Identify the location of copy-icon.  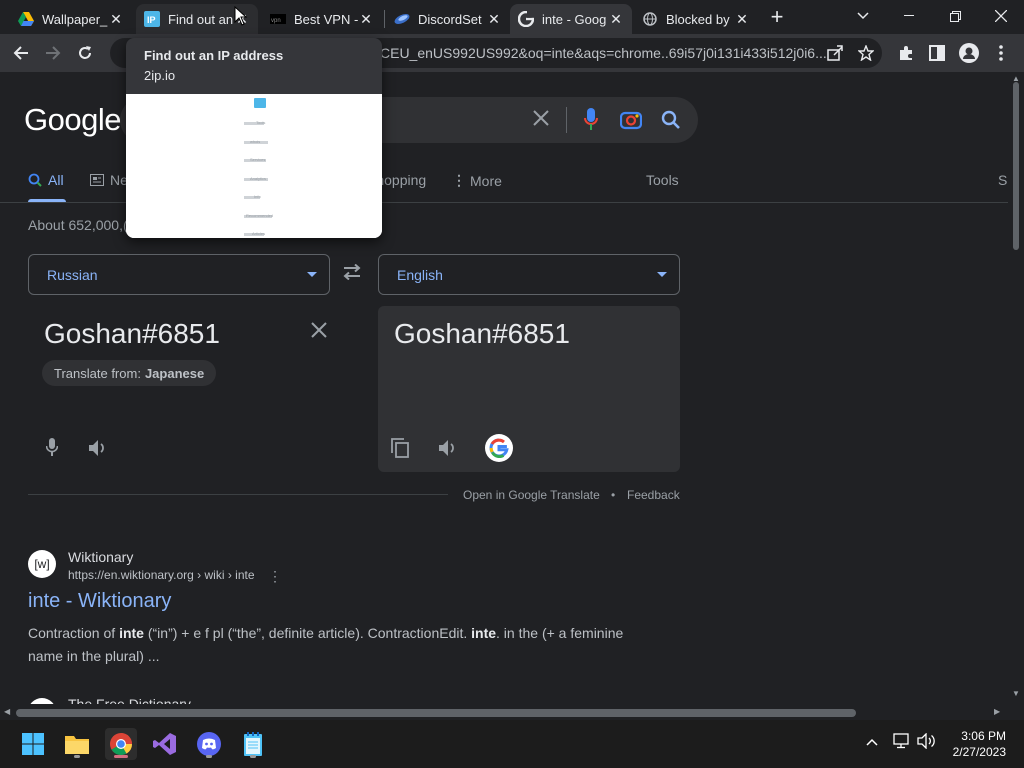
(400, 448).